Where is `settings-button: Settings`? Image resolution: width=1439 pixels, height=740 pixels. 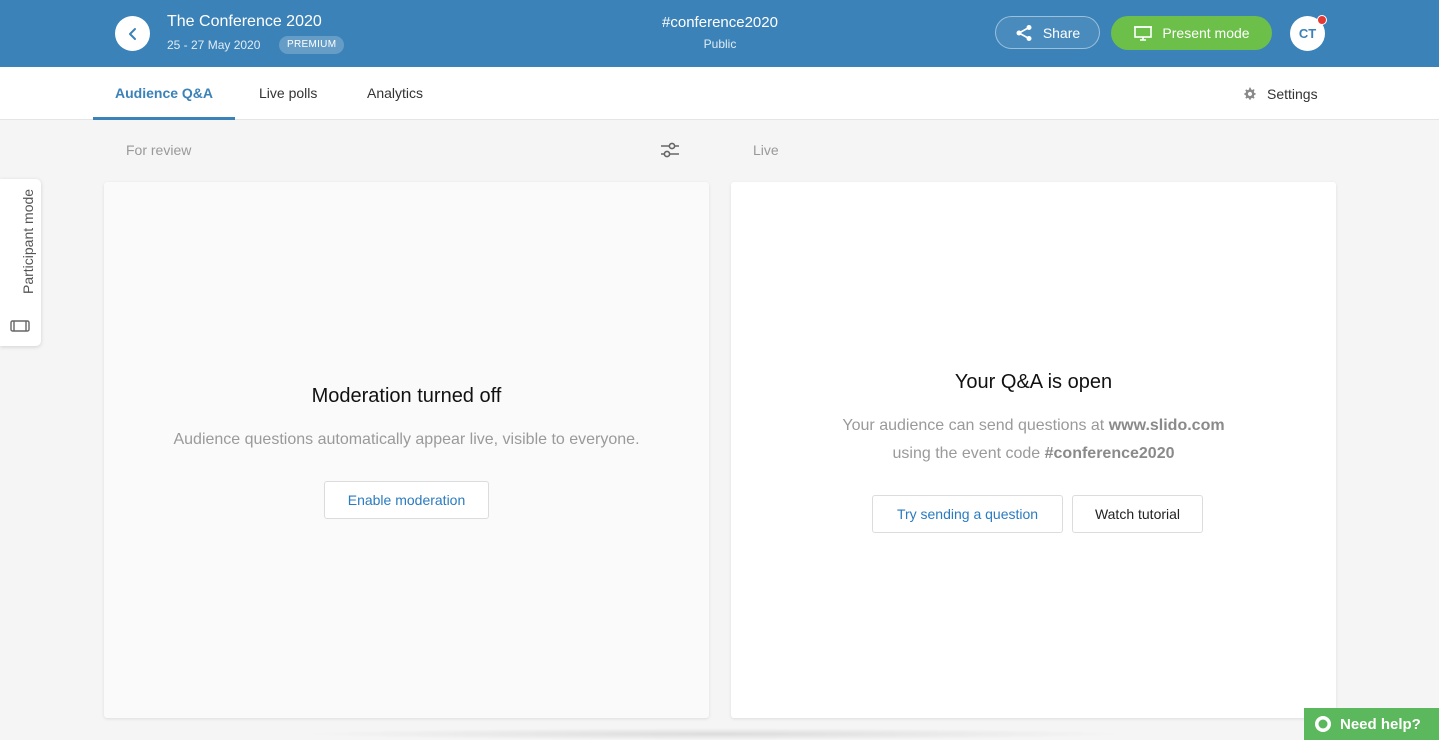
settings-button: Settings is located at coordinates (1280, 93).